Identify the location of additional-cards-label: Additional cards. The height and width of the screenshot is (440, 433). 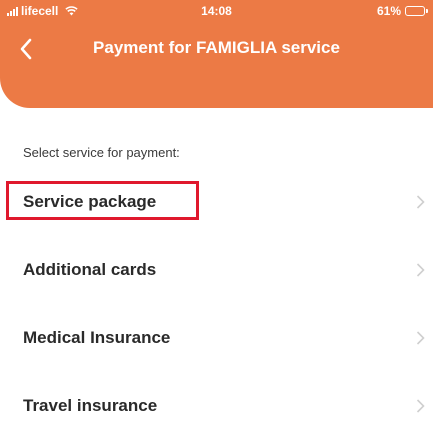
(90, 269).